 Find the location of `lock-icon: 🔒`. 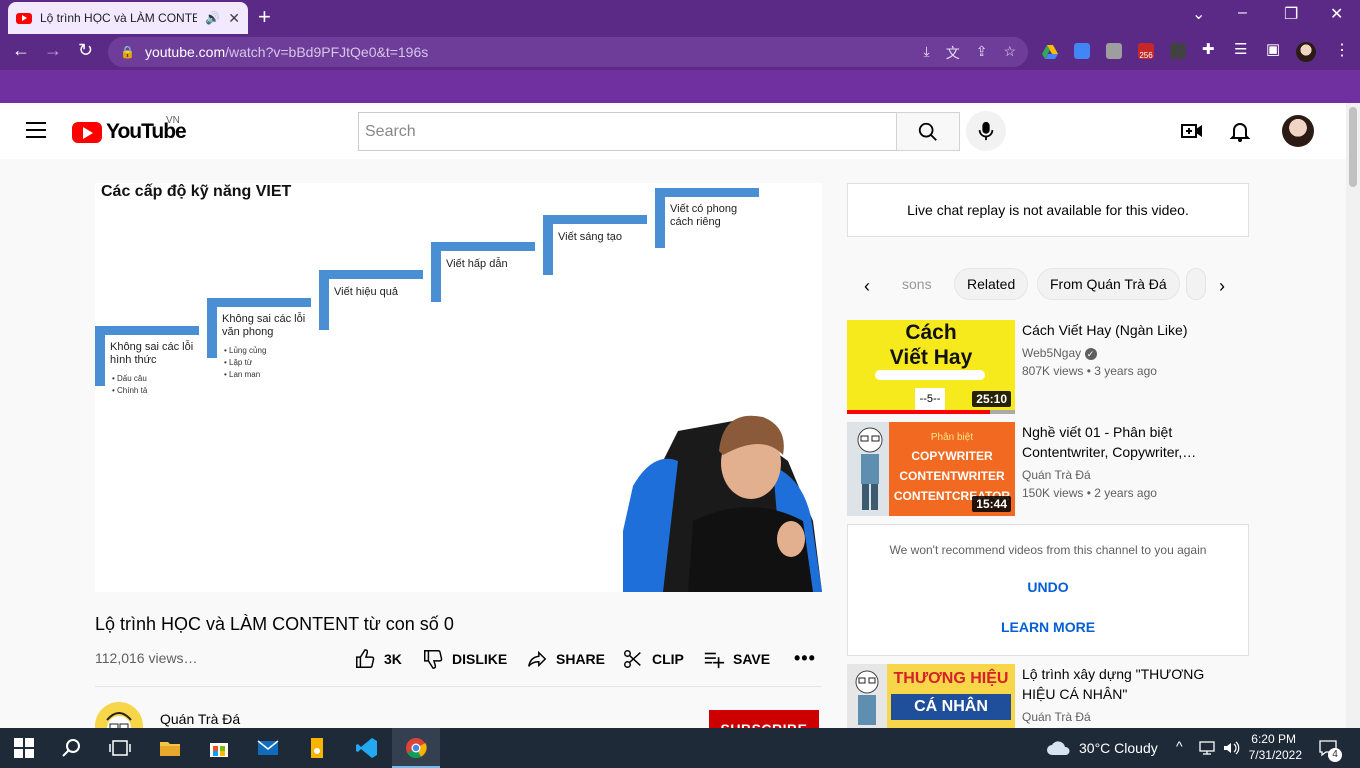

lock-icon: 🔒 is located at coordinates (127, 52).